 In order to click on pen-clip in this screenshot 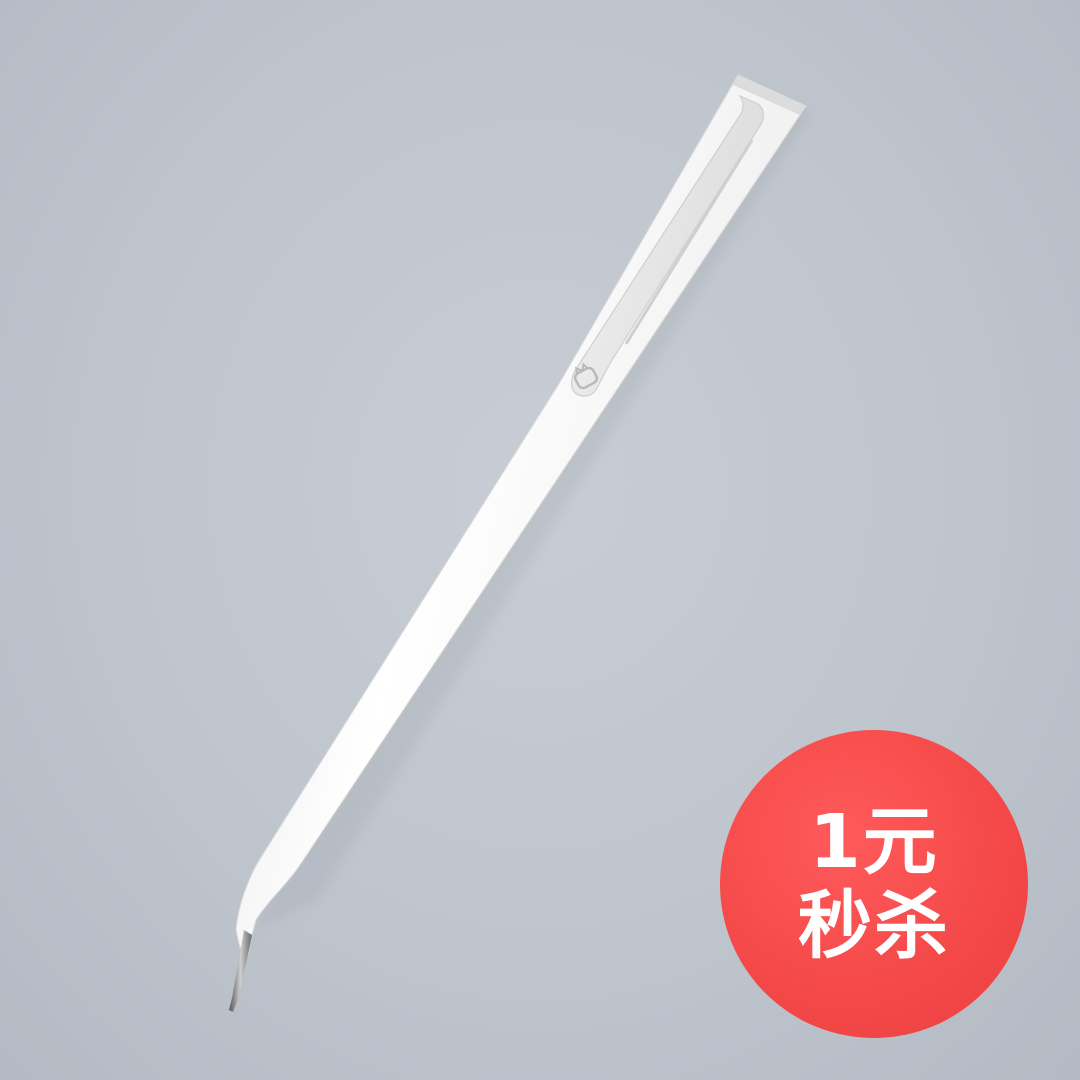, I will do `click(668, 245)`.